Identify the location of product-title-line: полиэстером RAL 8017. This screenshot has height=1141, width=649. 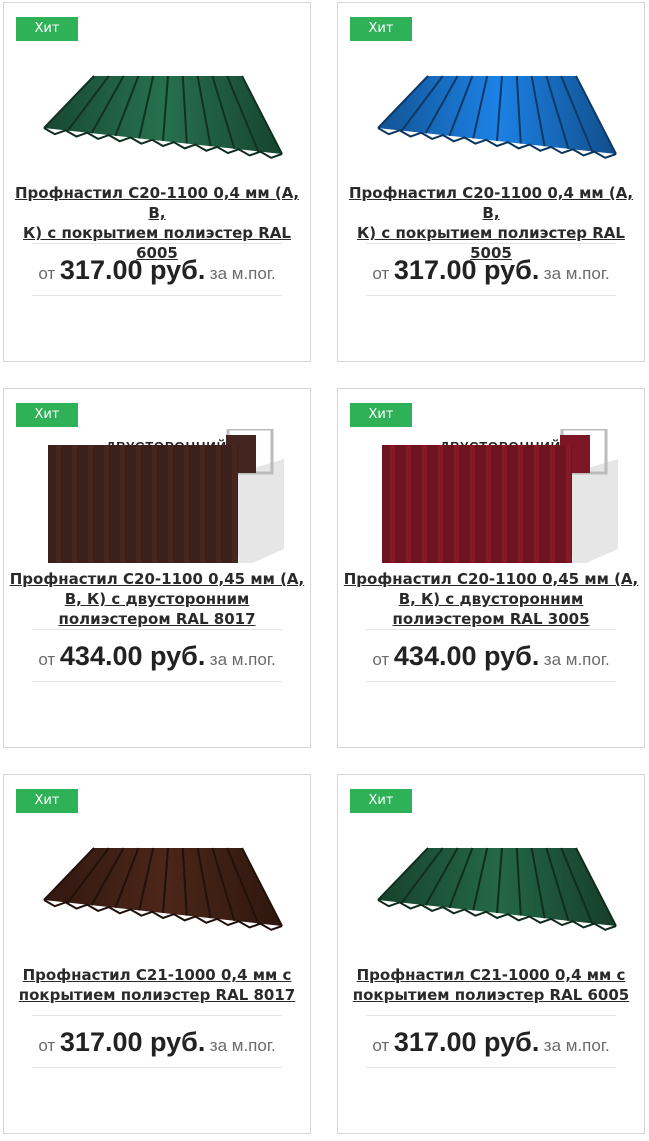
(157, 619).